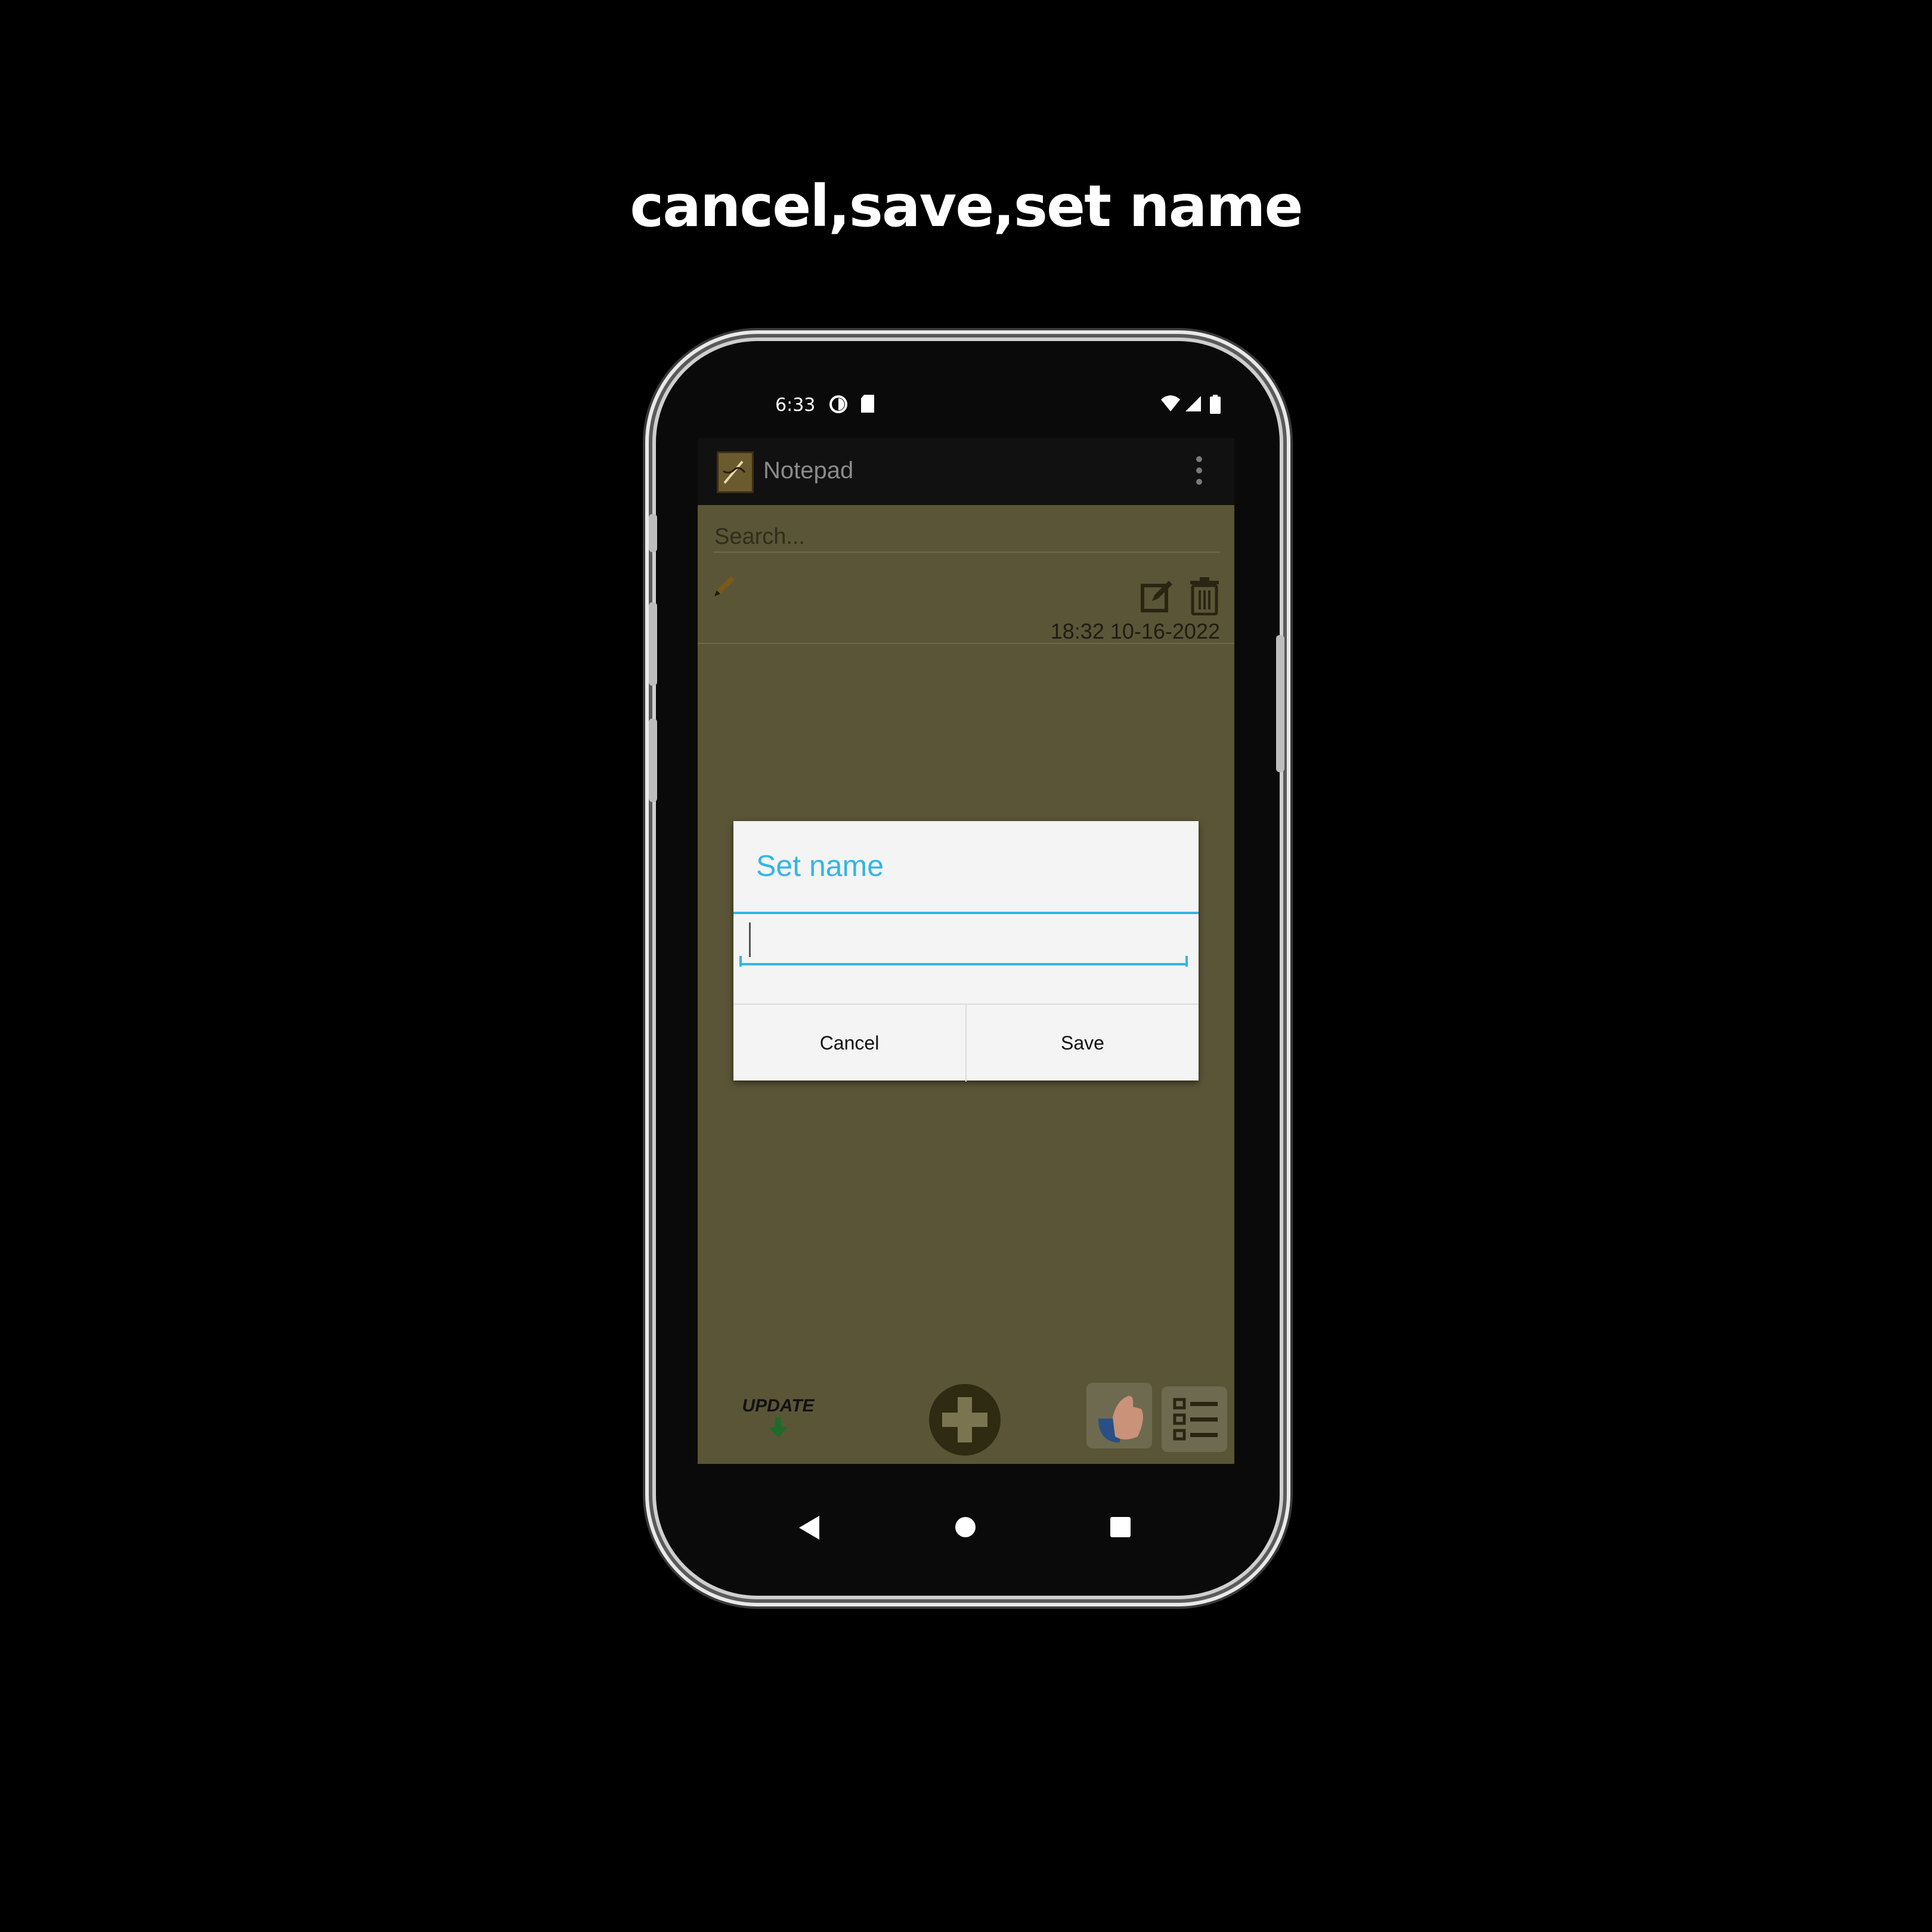  I want to click on home-icon, so click(966, 1527).